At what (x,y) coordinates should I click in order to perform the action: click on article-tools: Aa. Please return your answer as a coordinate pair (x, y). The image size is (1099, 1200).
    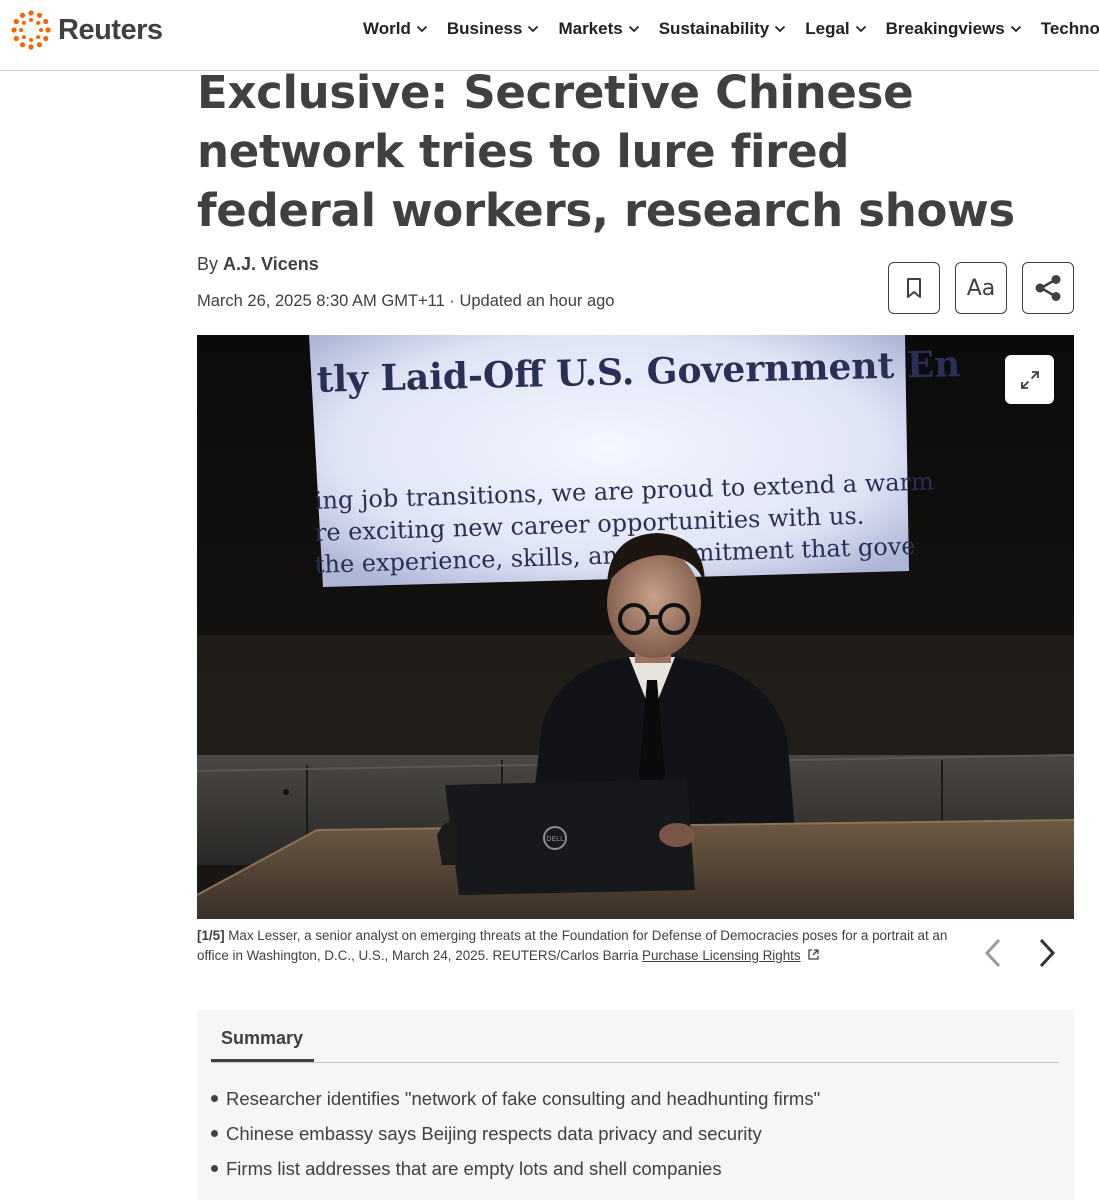
    Looking at the image, I should click on (981, 288).